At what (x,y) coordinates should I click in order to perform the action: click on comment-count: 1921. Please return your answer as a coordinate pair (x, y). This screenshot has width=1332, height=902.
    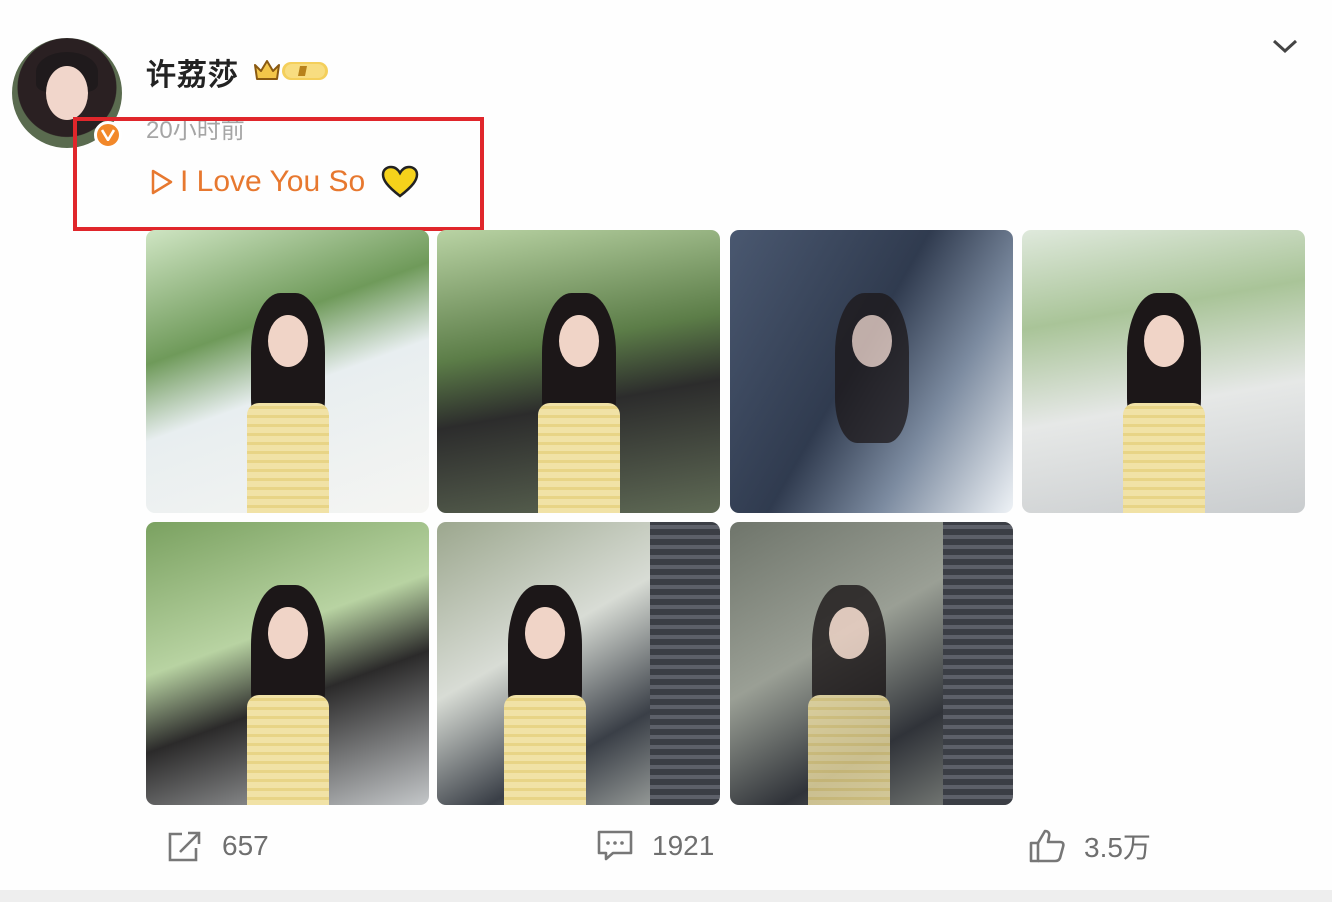
    Looking at the image, I should click on (683, 845).